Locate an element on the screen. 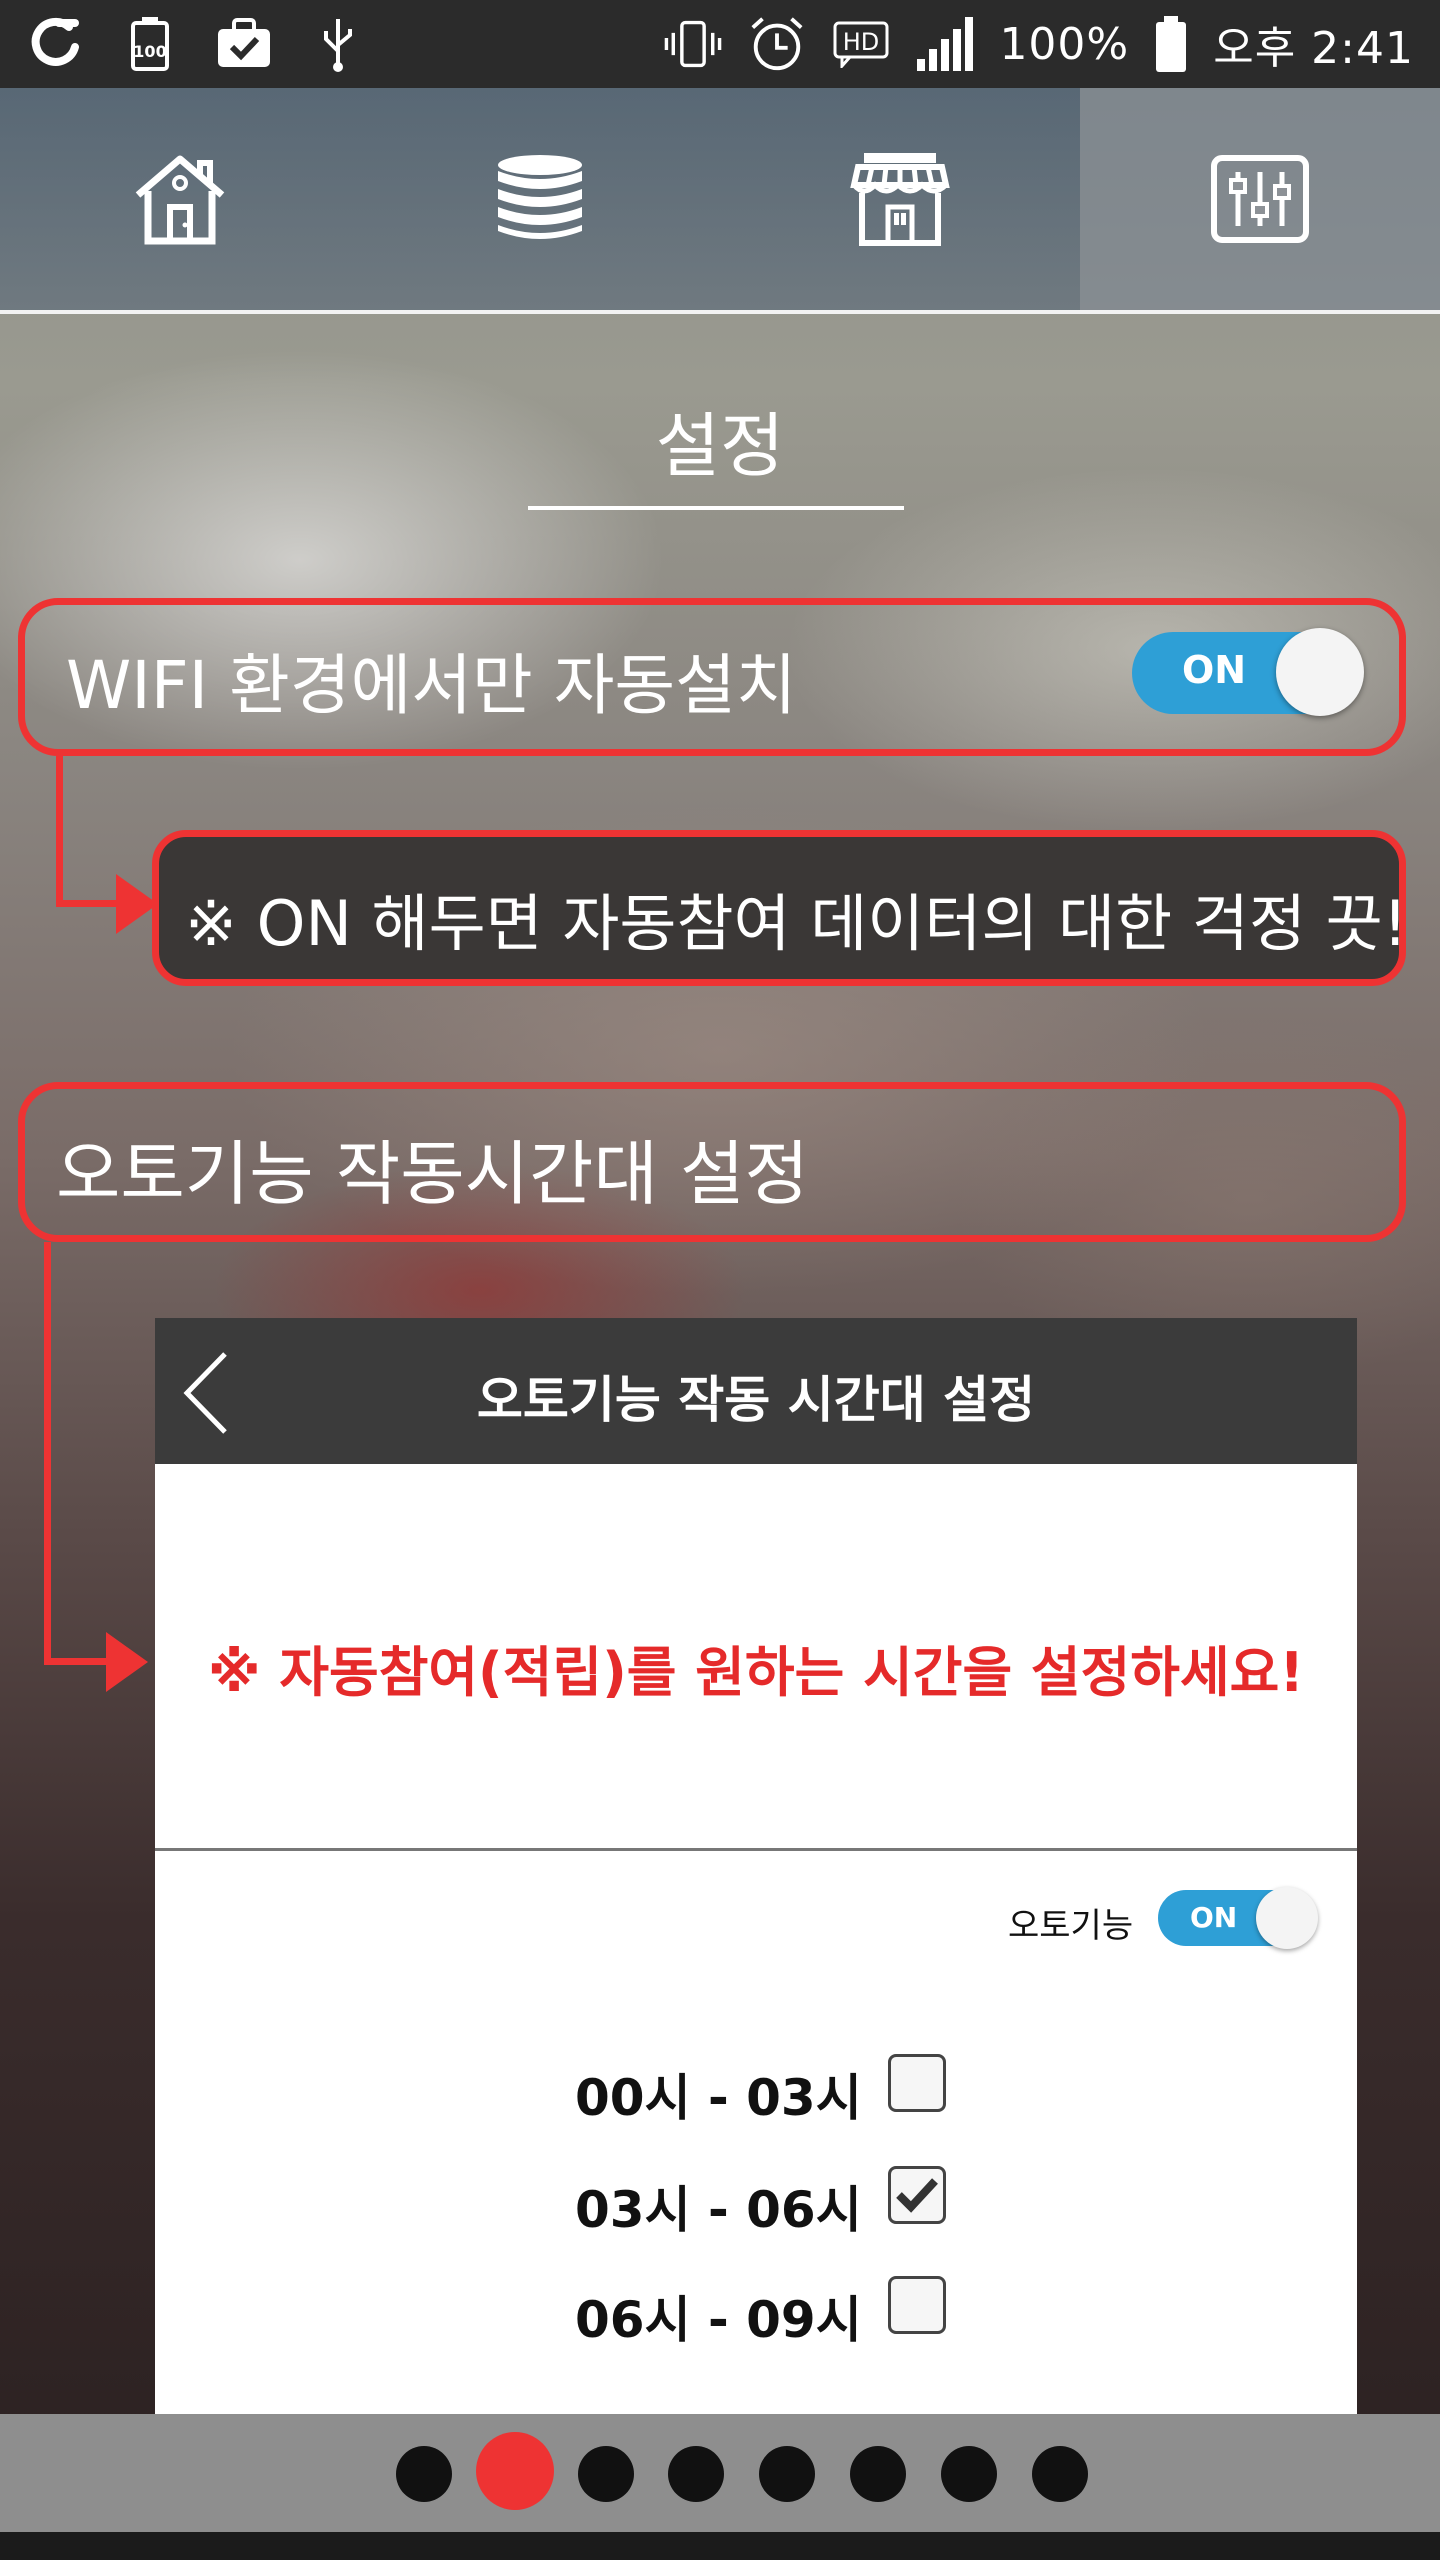 This screenshot has height=2560, width=1440. panel-message: ※ 자동참여(적립)를 원하는 시간을 설정하세요! is located at coordinates (756, 1672).